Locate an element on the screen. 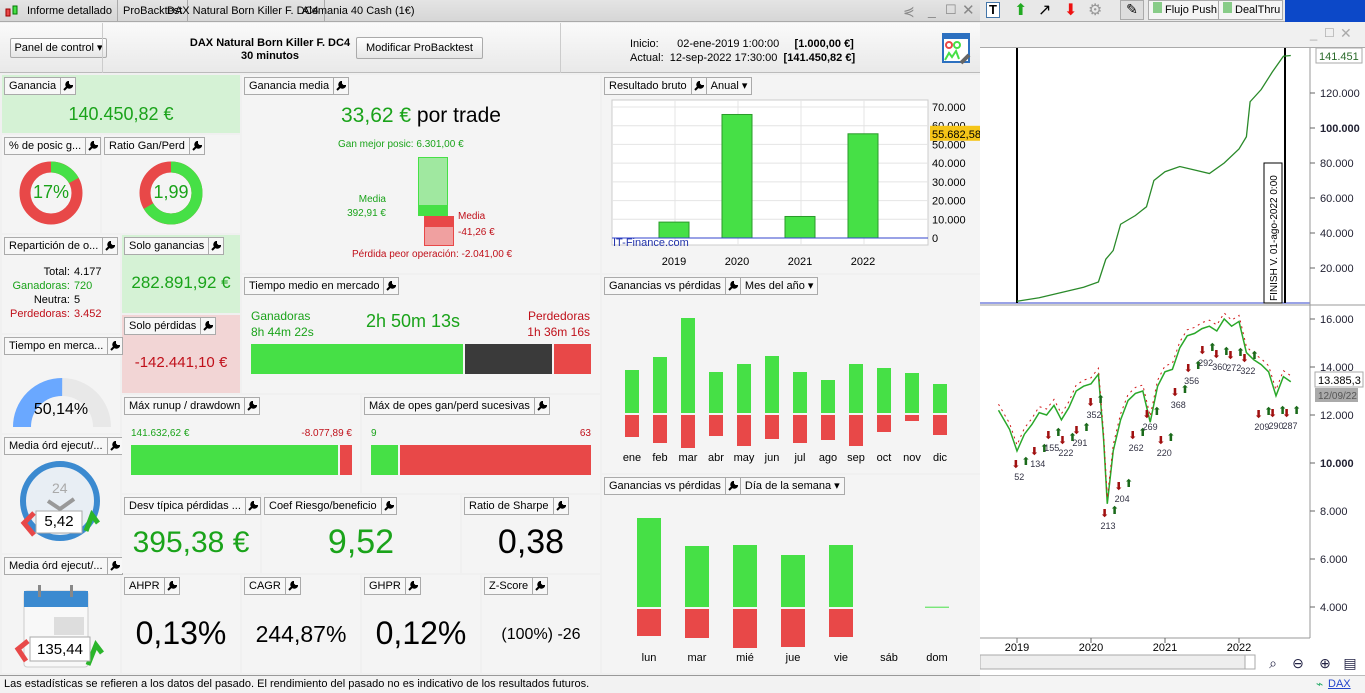 This screenshot has width=1365, height=693. equity-y-label: 60.000 is located at coordinates (1337, 199).